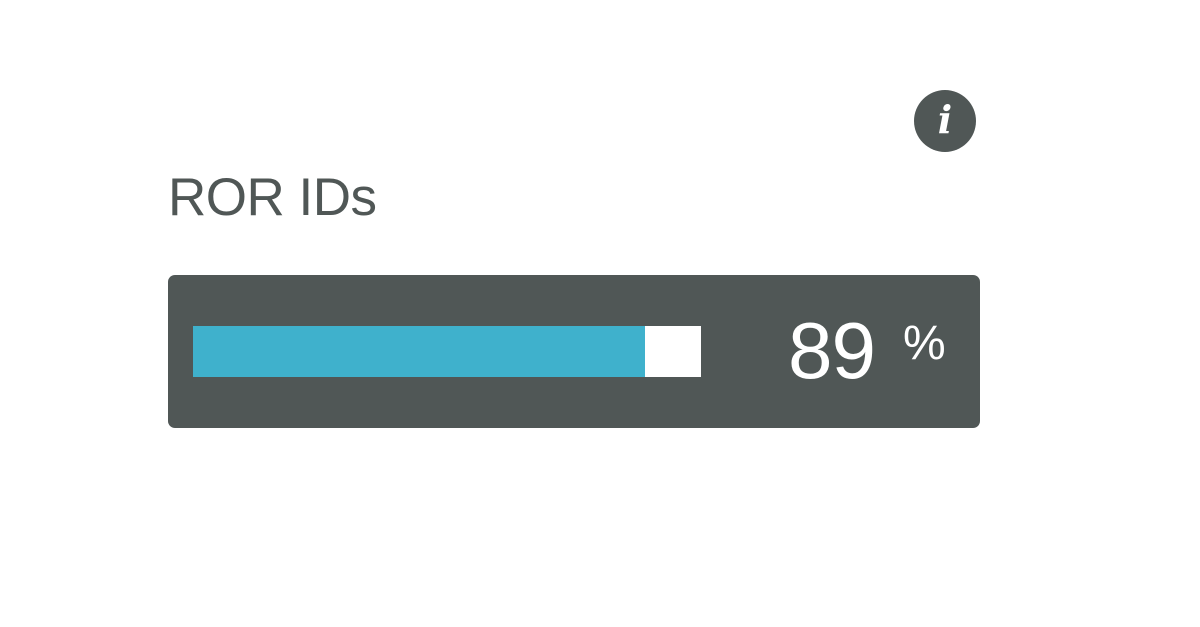  I want to click on info-icon-glyph: i, so click(945, 119).